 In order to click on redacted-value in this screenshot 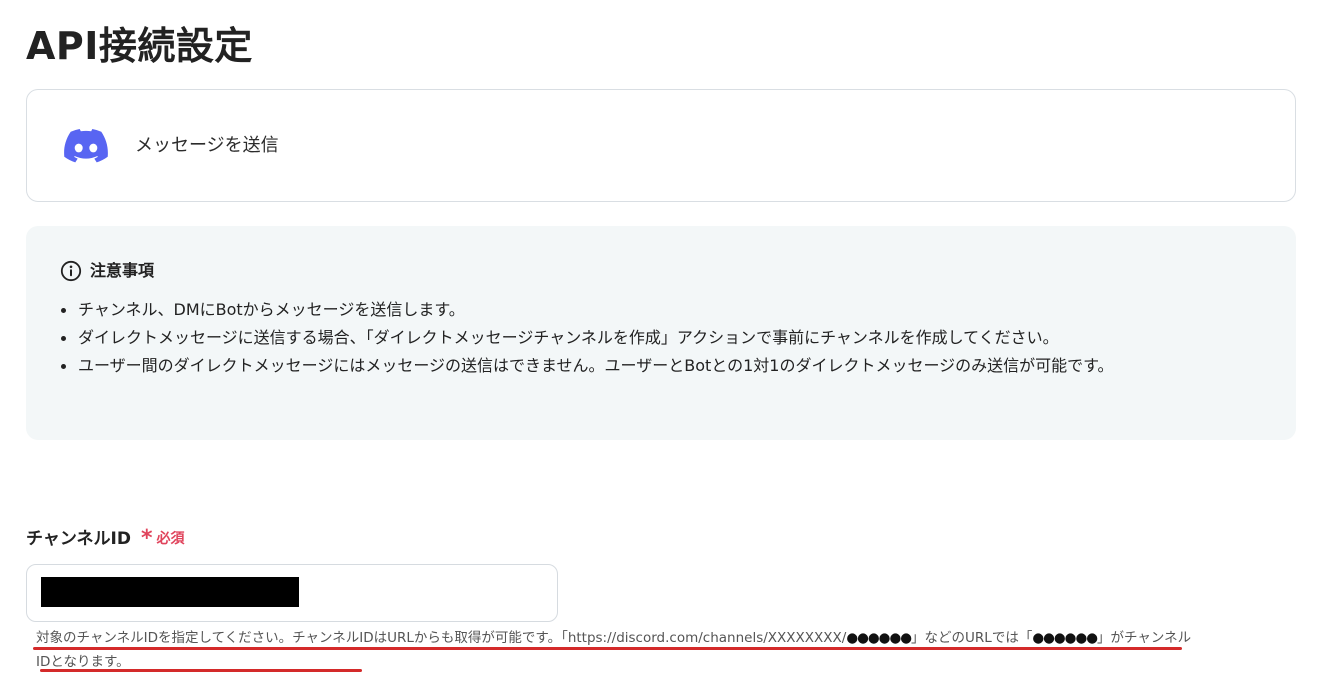, I will do `click(170, 592)`.